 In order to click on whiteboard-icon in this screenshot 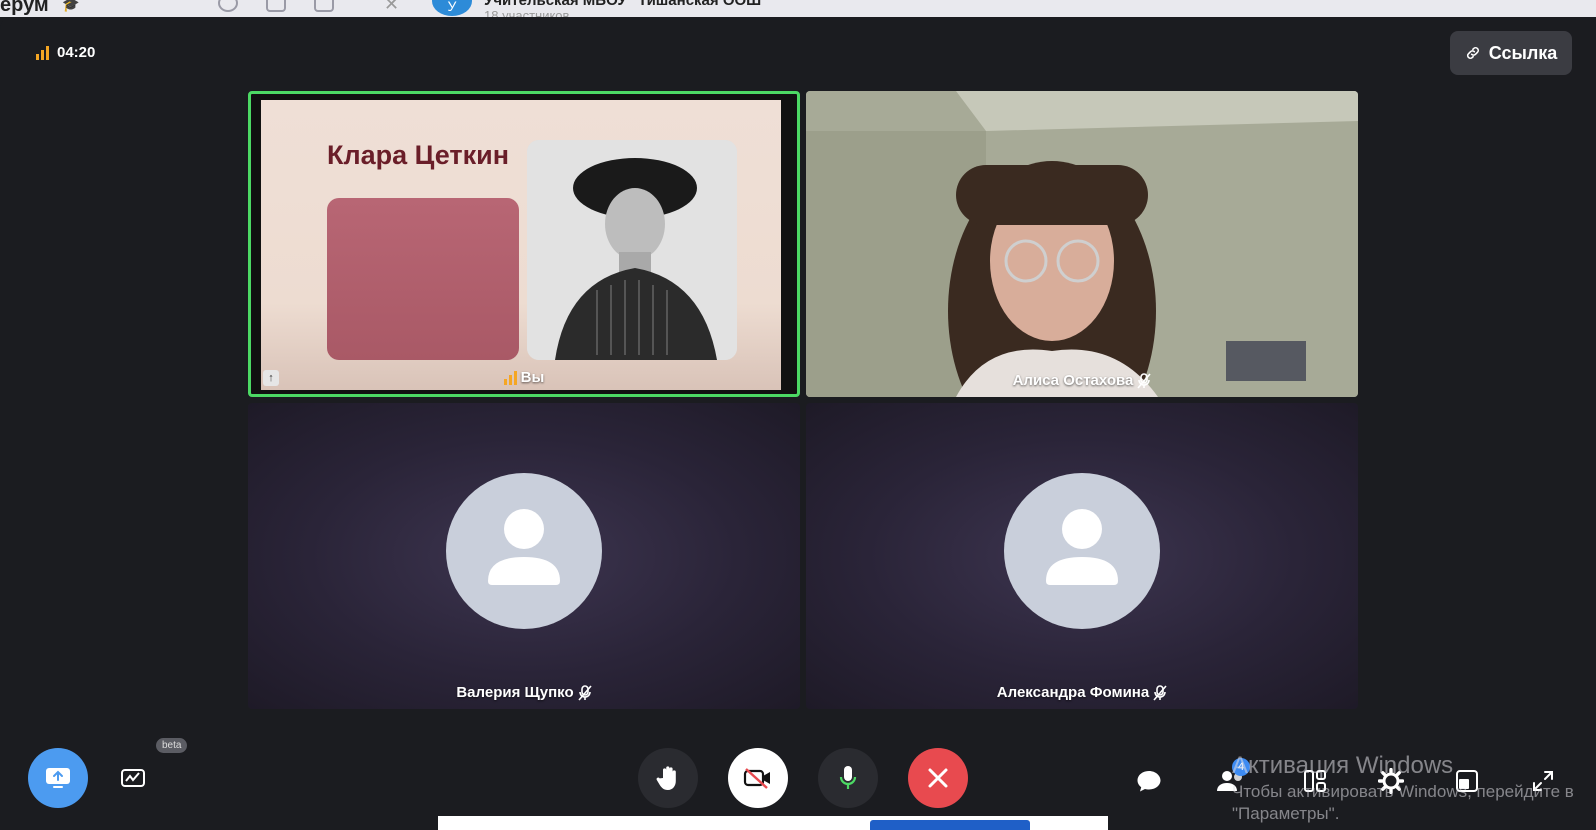, I will do `click(133, 778)`.